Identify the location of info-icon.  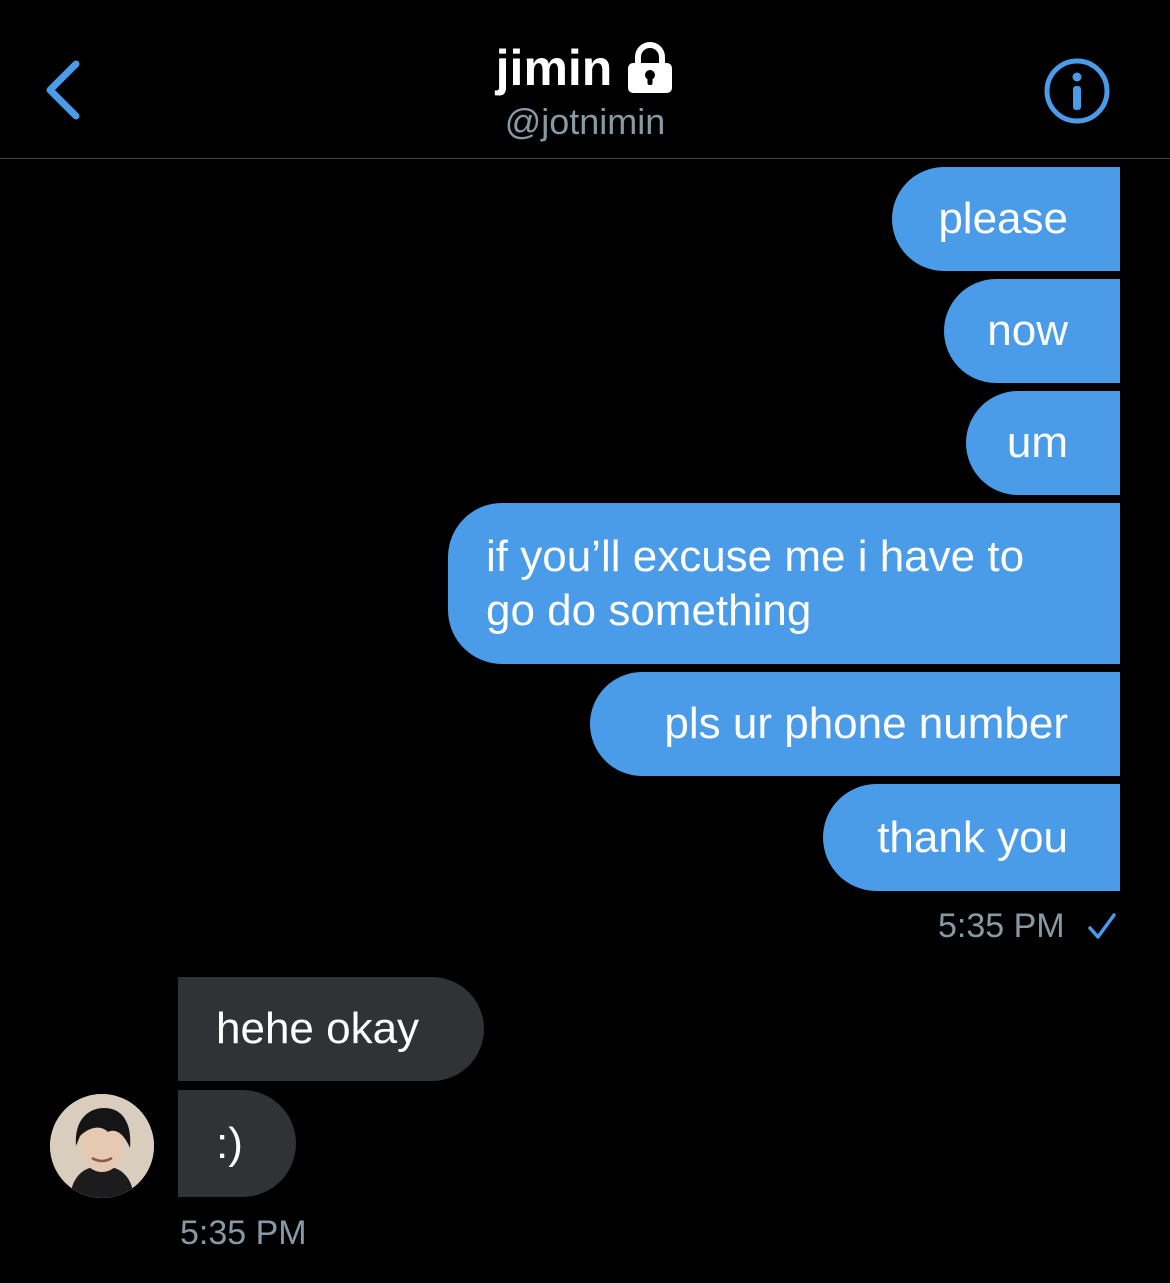
(1077, 91).